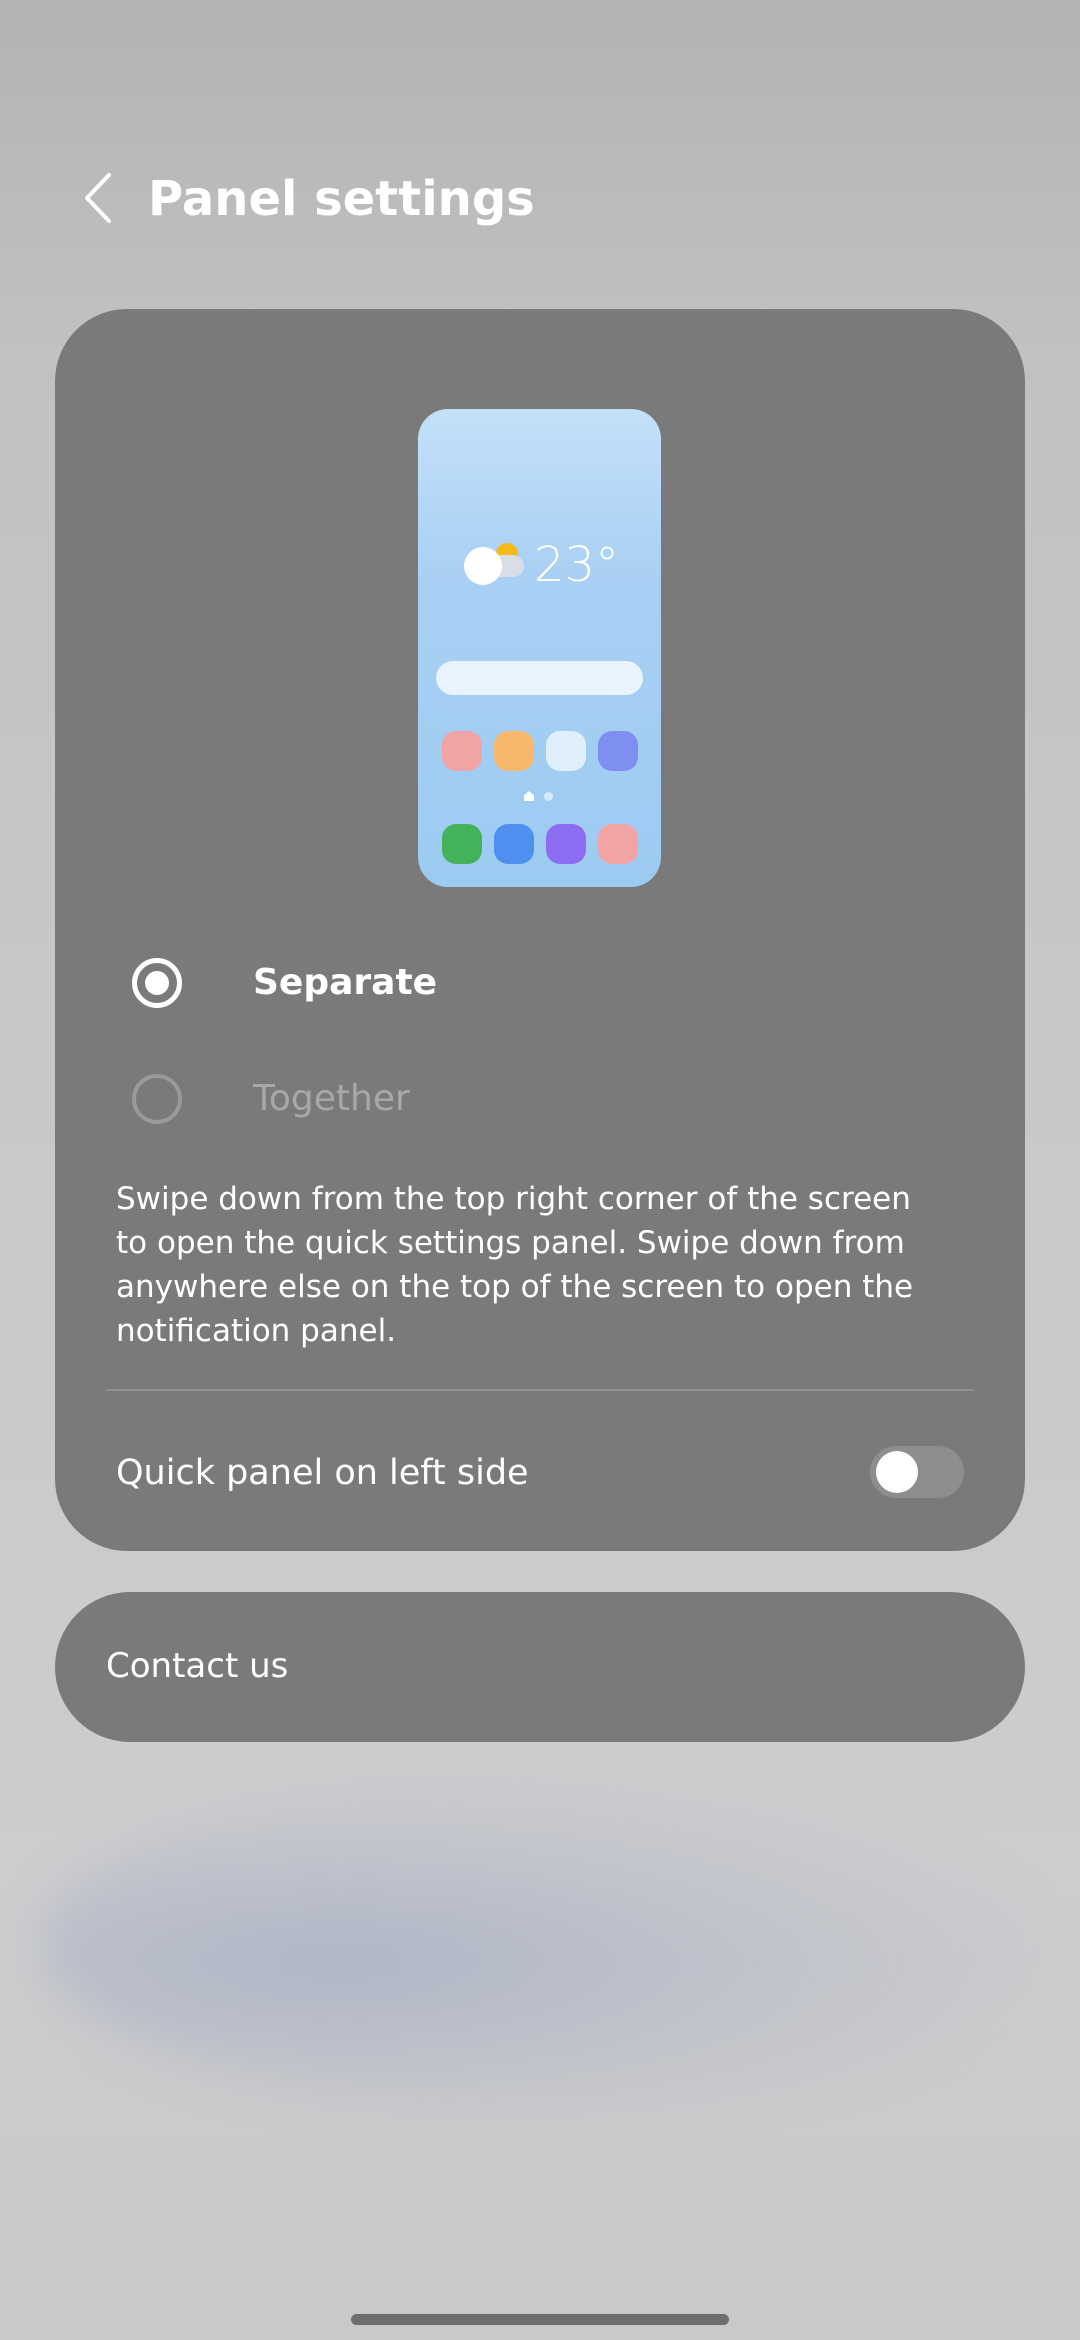 Image resolution: width=1080 pixels, height=2340 pixels. I want to click on option-together-label: Together, so click(331, 1098).